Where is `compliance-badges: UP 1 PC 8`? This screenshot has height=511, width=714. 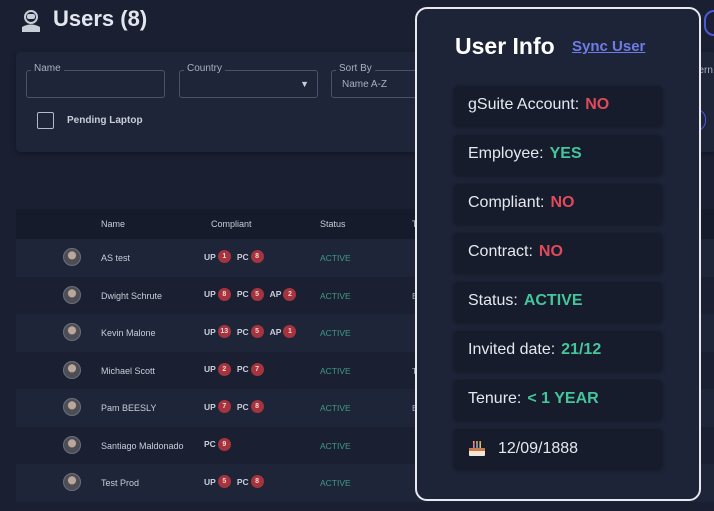 compliance-badges: UP 1 PC 8 is located at coordinates (237, 256).